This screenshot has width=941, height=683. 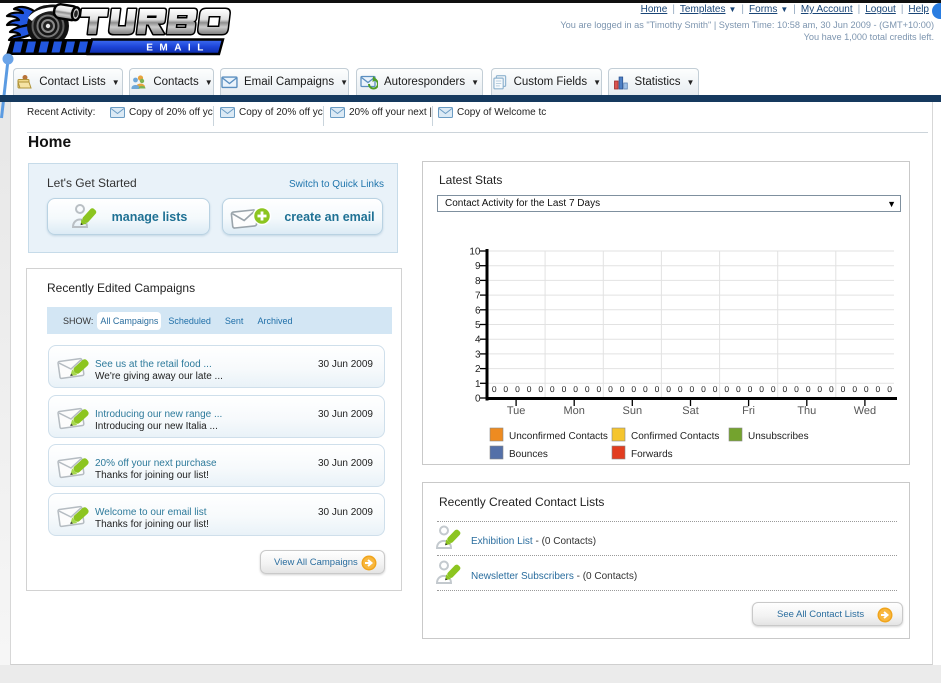 I want to click on svg-text: 5, so click(x=478, y=325).